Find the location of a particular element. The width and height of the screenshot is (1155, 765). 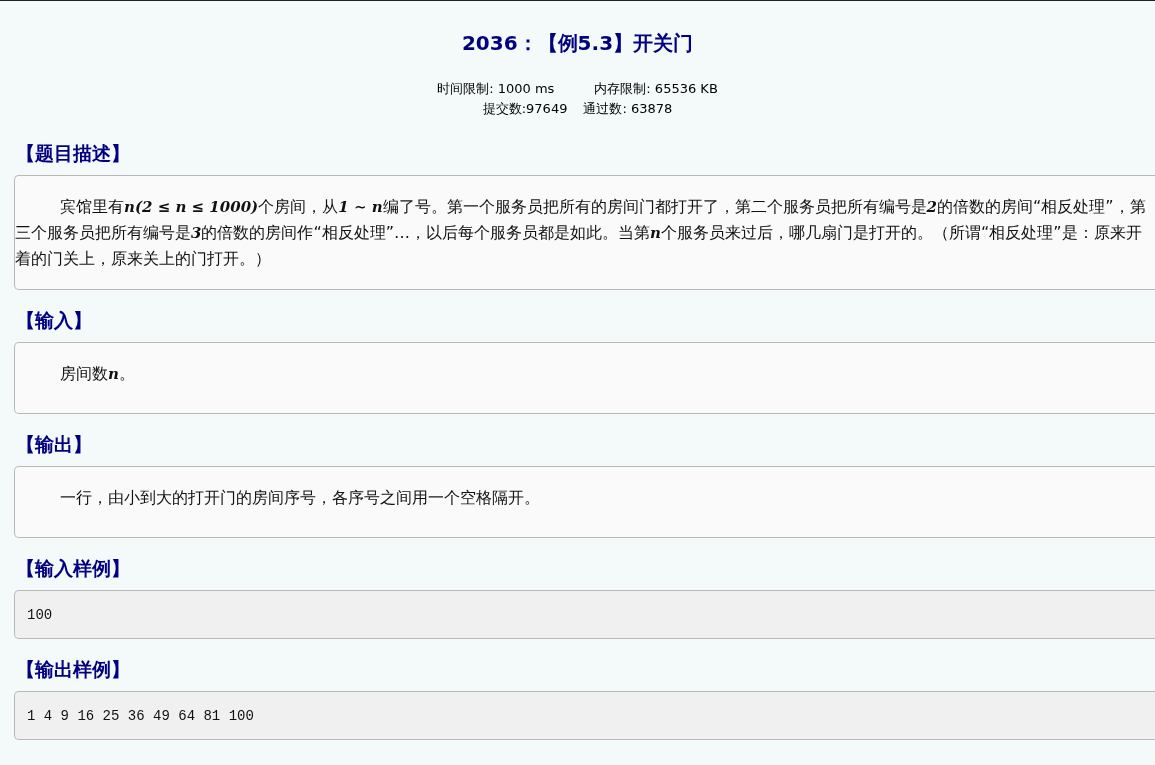

problem-title: 2036：【例5.3】开关门 is located at coordinates (577, 43).